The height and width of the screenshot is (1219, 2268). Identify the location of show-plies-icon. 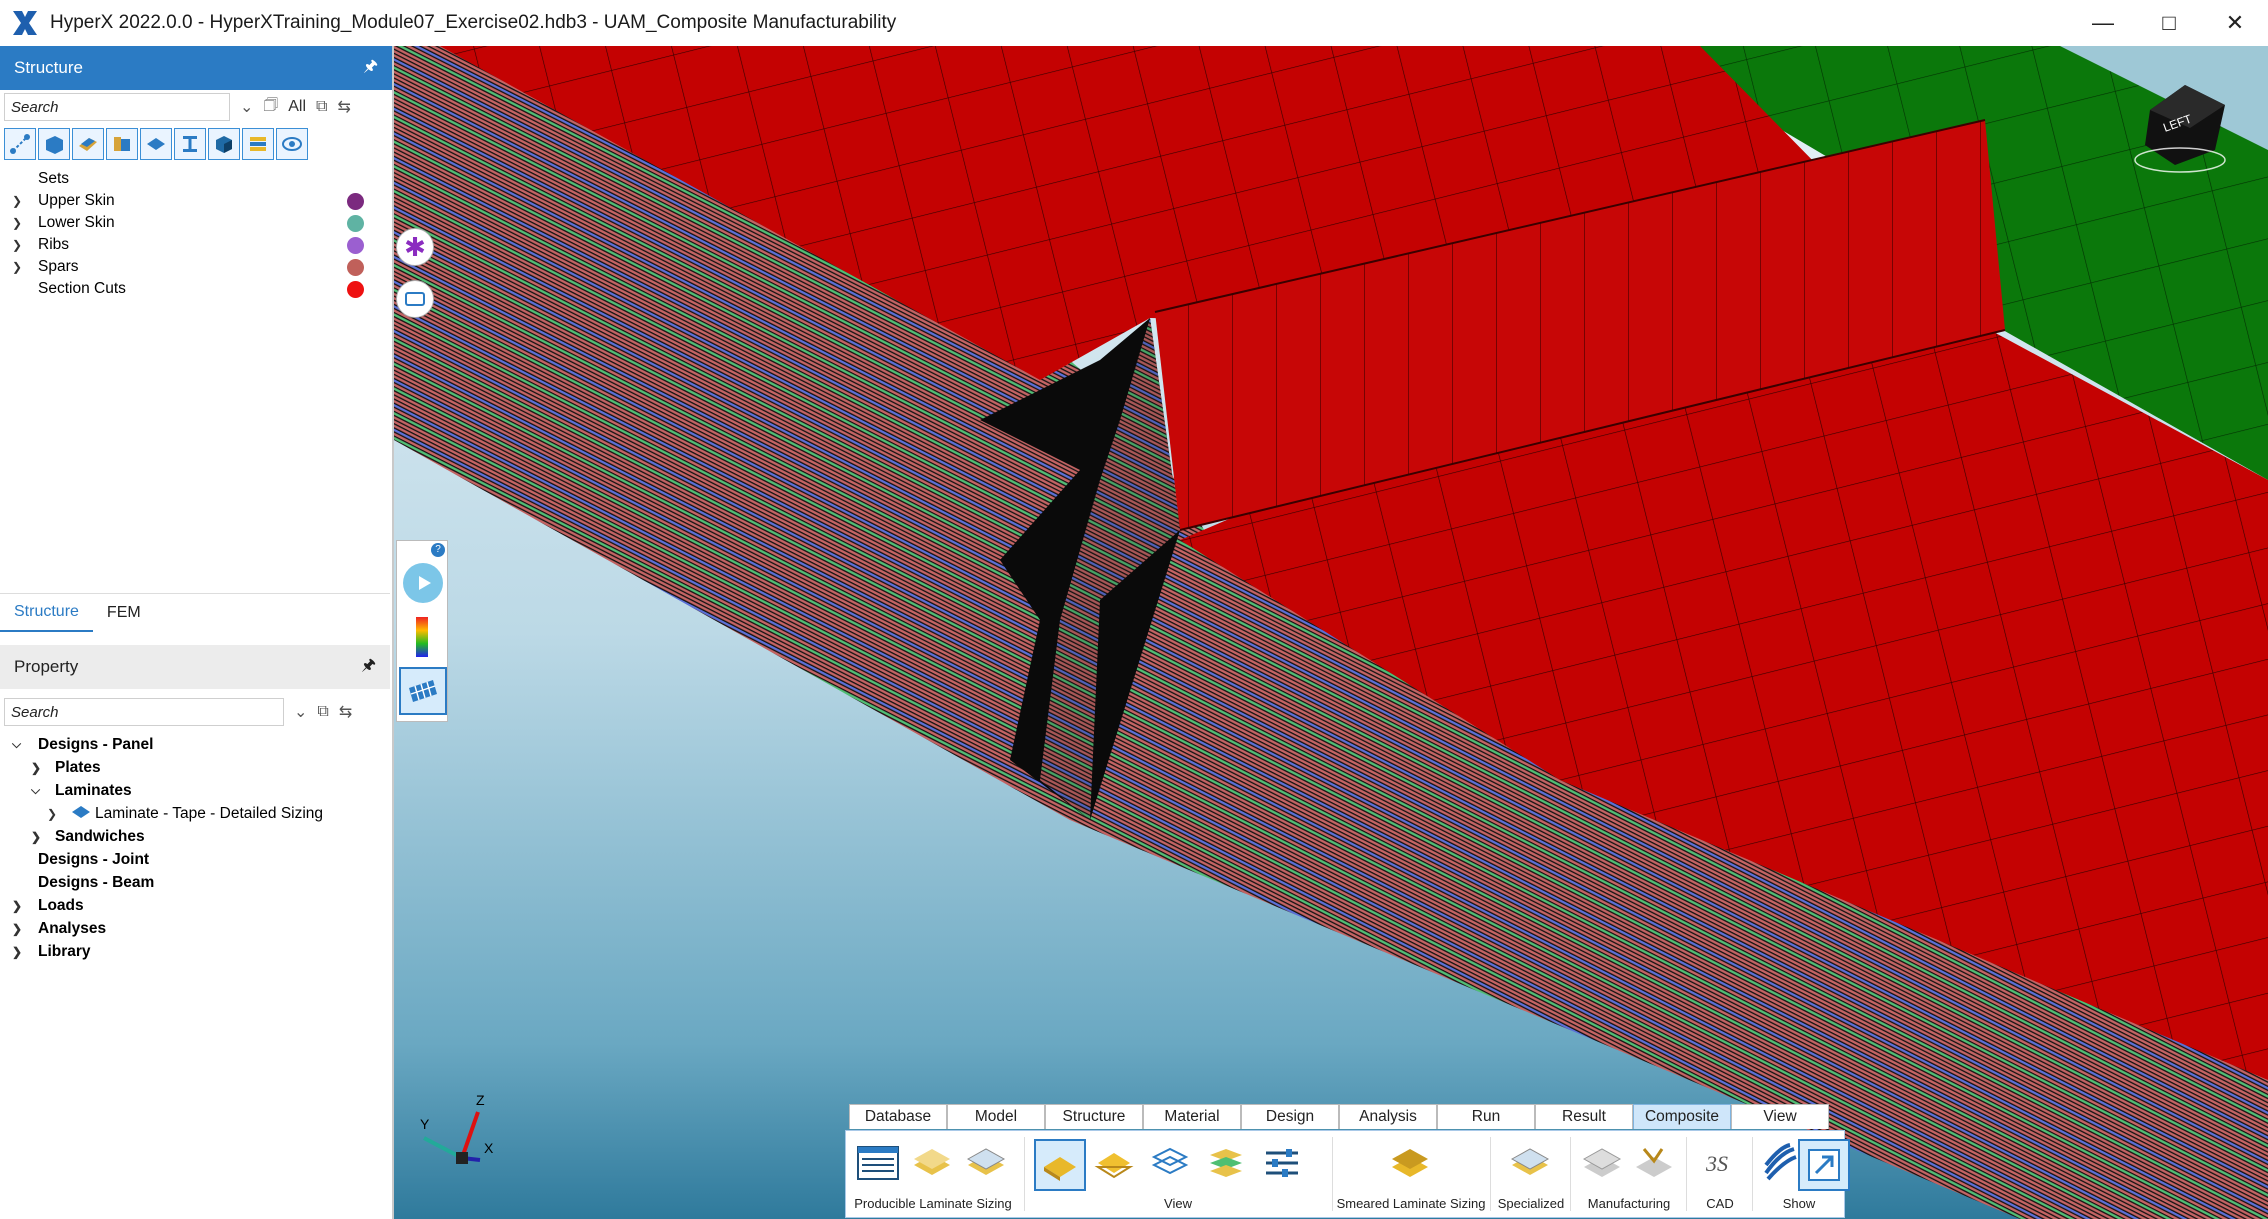
(1780, 1163).